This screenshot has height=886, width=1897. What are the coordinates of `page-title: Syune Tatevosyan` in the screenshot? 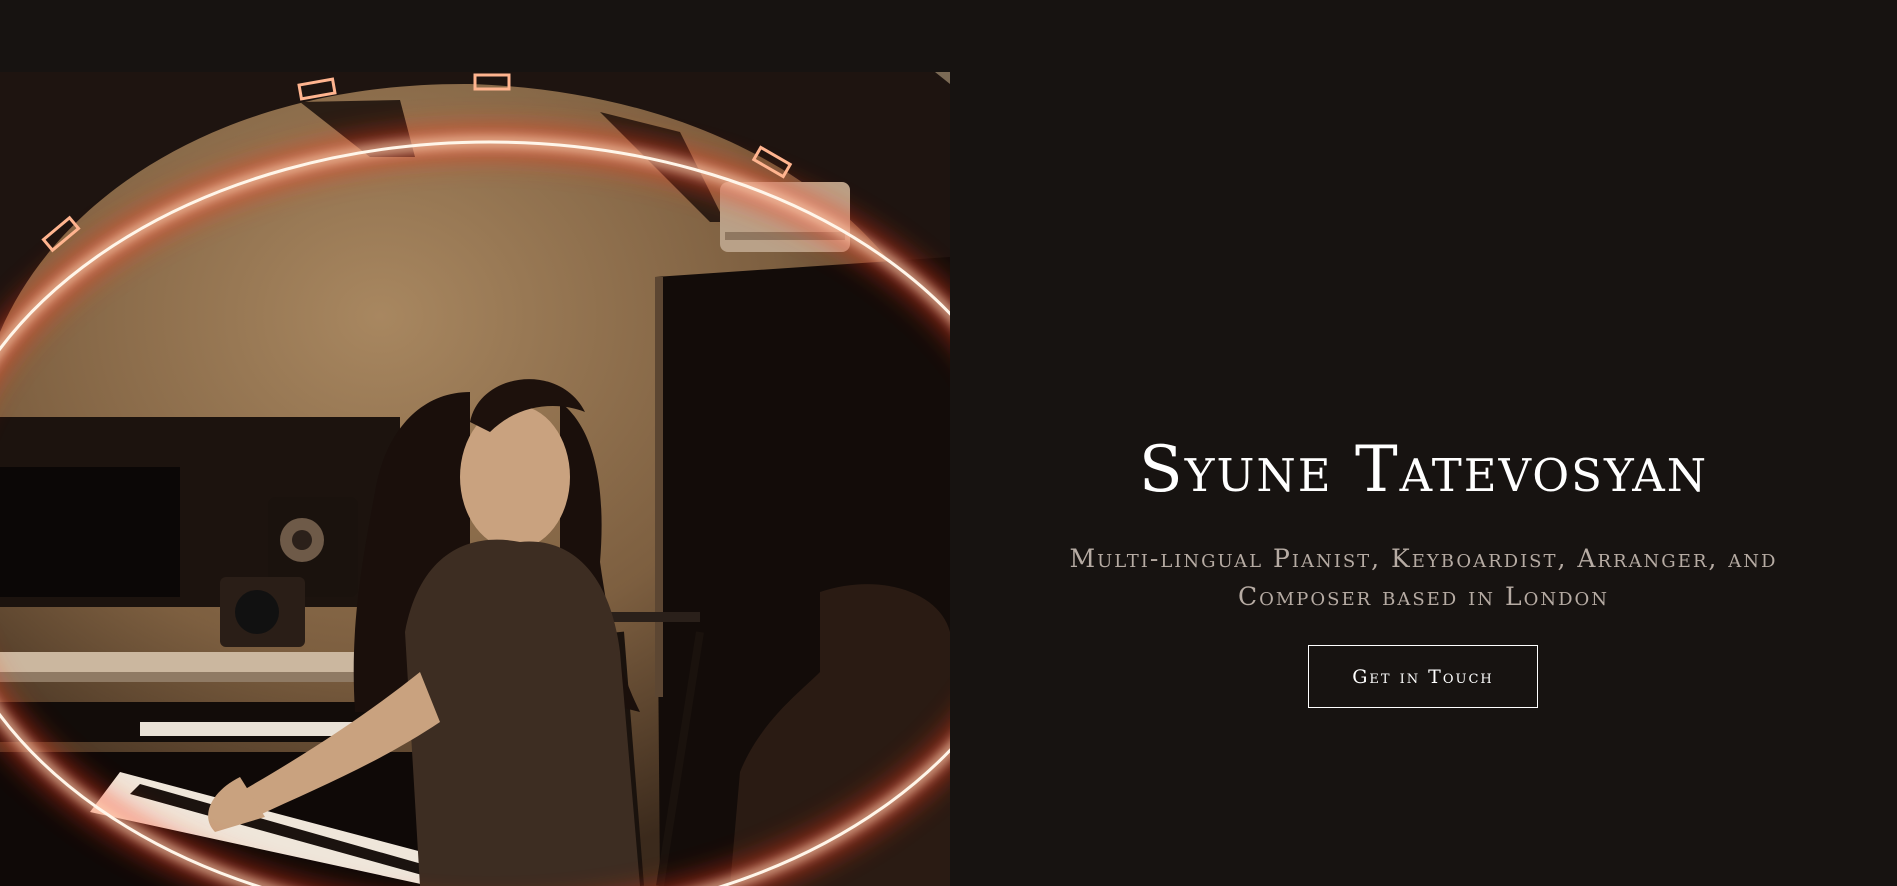 It's located at (1423, 470).